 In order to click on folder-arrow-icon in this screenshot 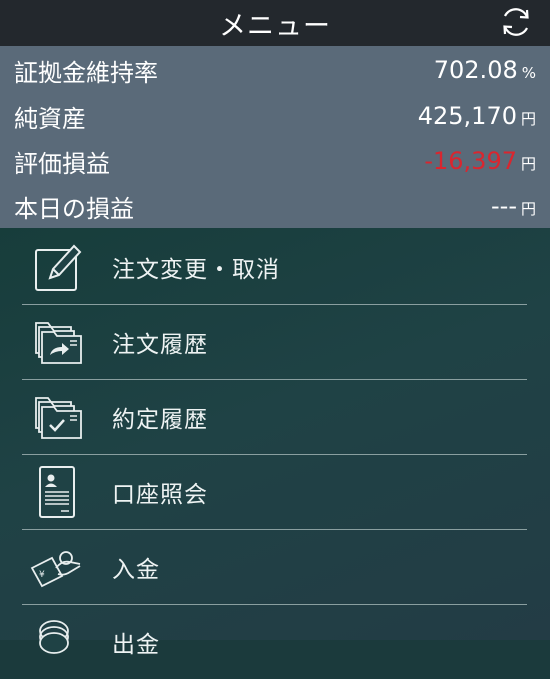, I will do `click(58, 343)`.